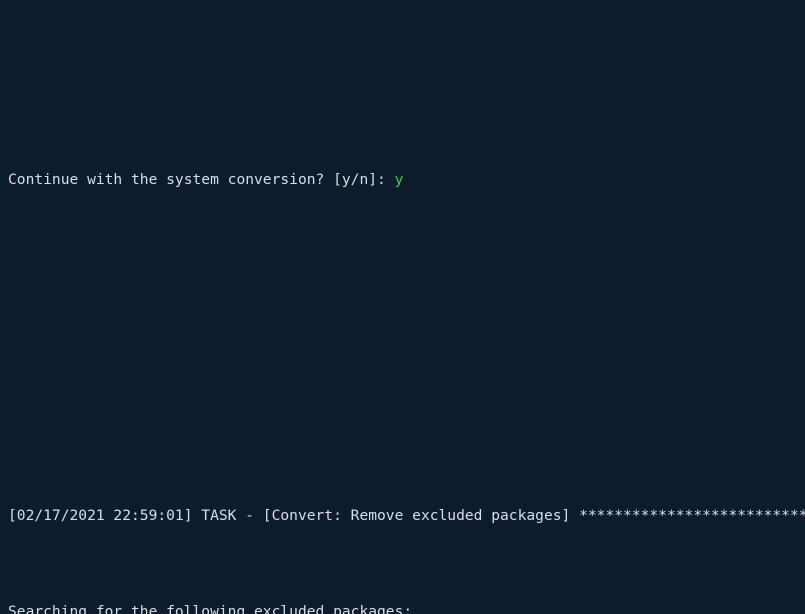 This screenshot has width=805, height=614. I want to click on prompt-answer-top: y, so click(399, 179).